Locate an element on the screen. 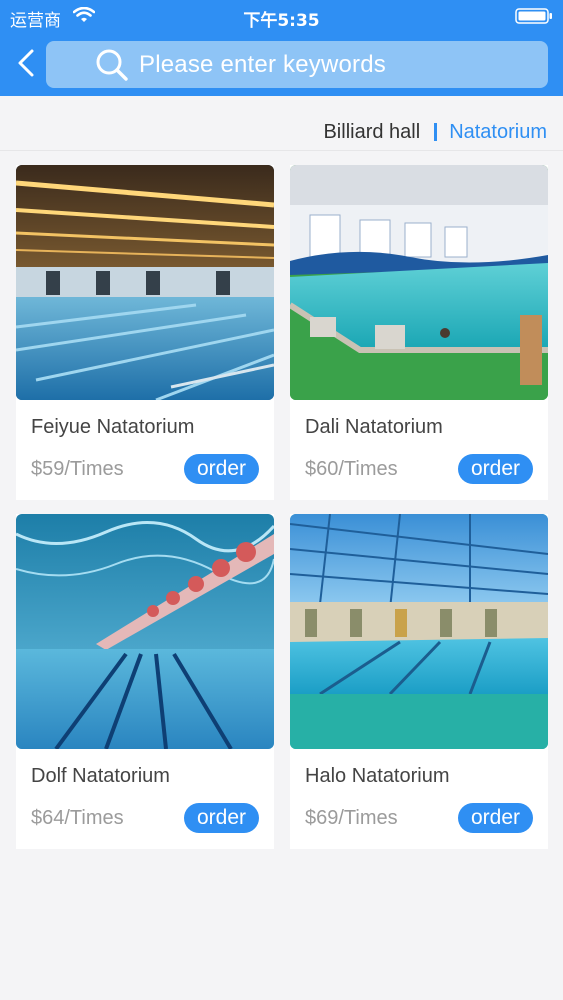 Image resolution: width=563 pixels, height=1000 pixels. venue-name: Dali Natatorium is located at coordinates (374, 427).